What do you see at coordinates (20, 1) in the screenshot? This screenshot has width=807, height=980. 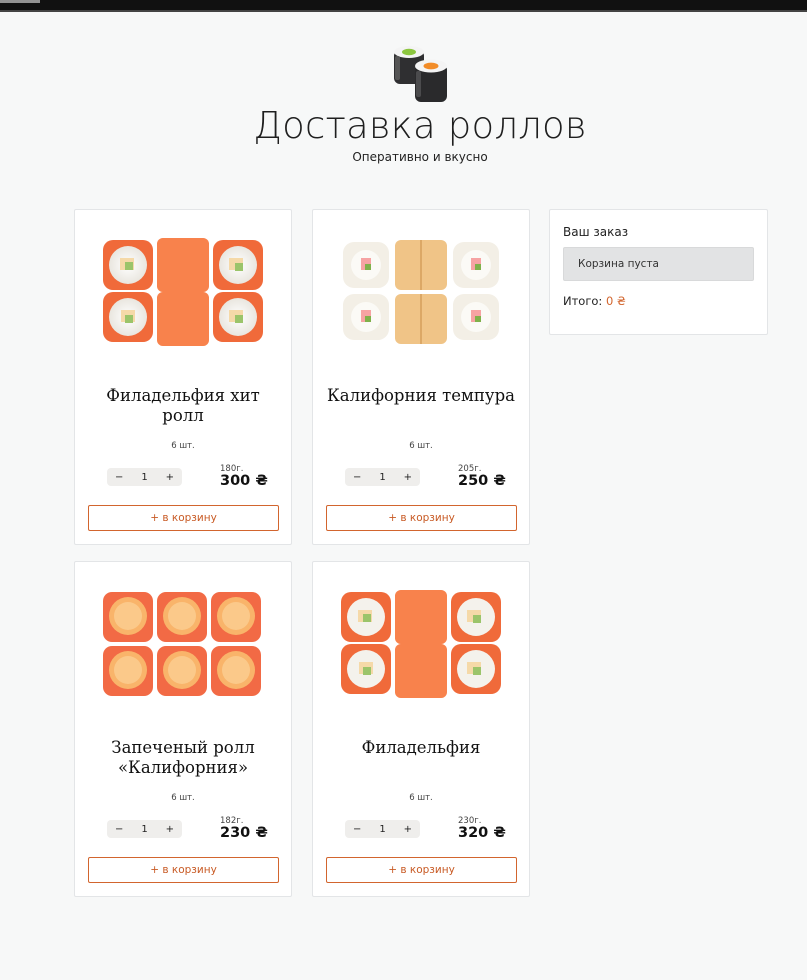 I see `top-bar-mark` at bounding box center [20, 1].